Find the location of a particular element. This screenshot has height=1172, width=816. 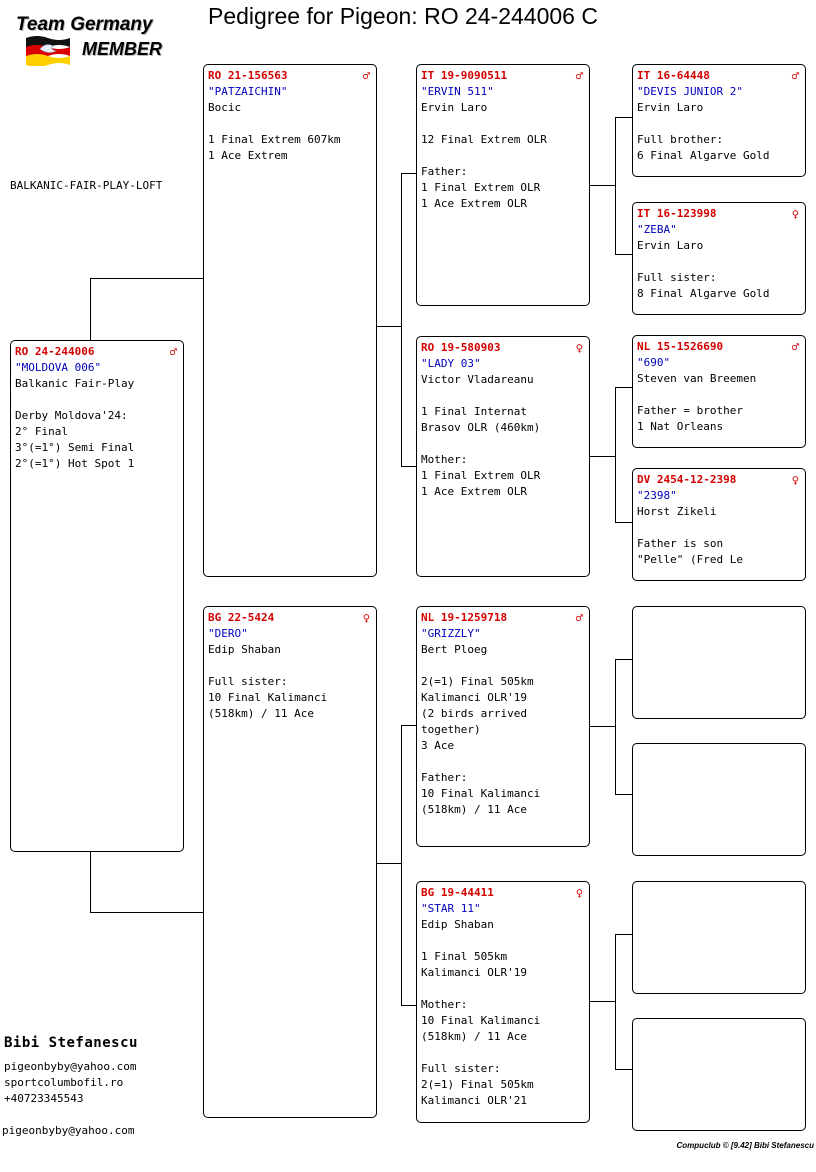

pigeon-notes: 1 Final Extrem 607km 1 Ace Extrem is located at coordinates (274, 147).